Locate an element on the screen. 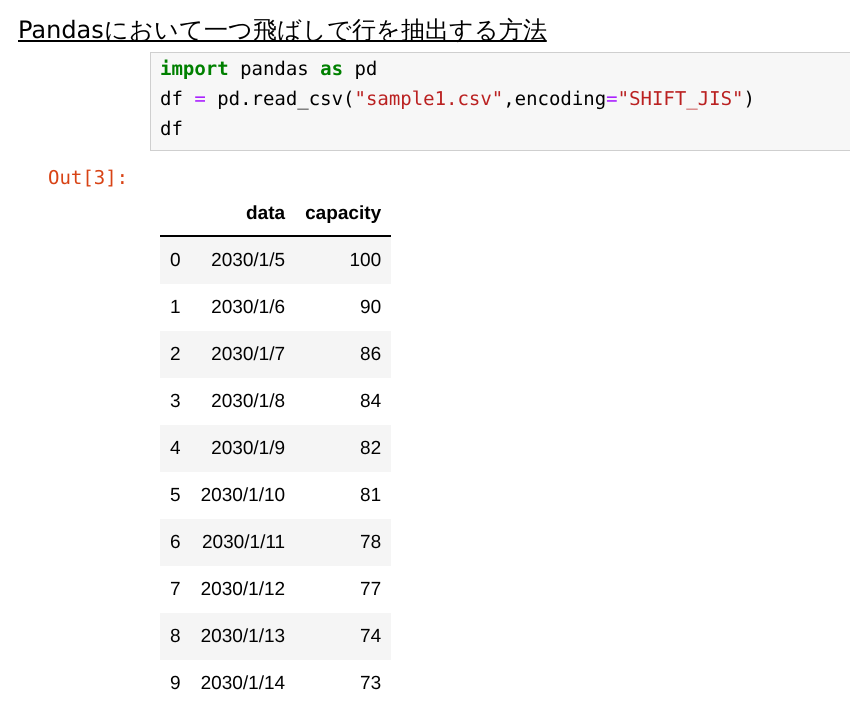  table-cell: 2030/1/13 is located at coordinates (243, 636).